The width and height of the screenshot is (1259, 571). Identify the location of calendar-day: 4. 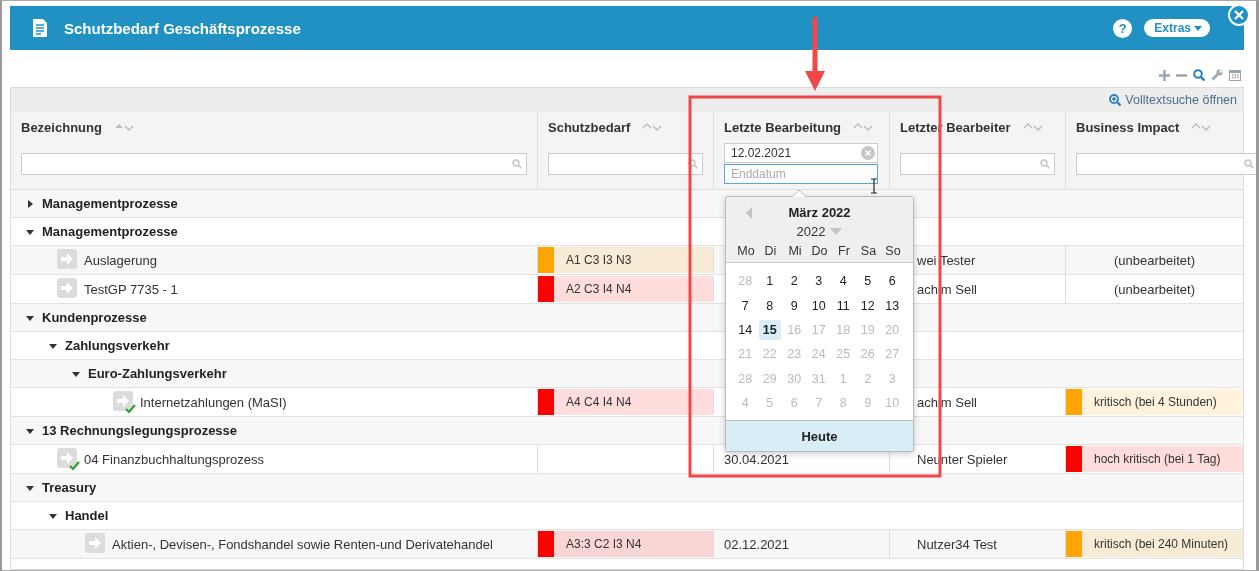
(843, 281).